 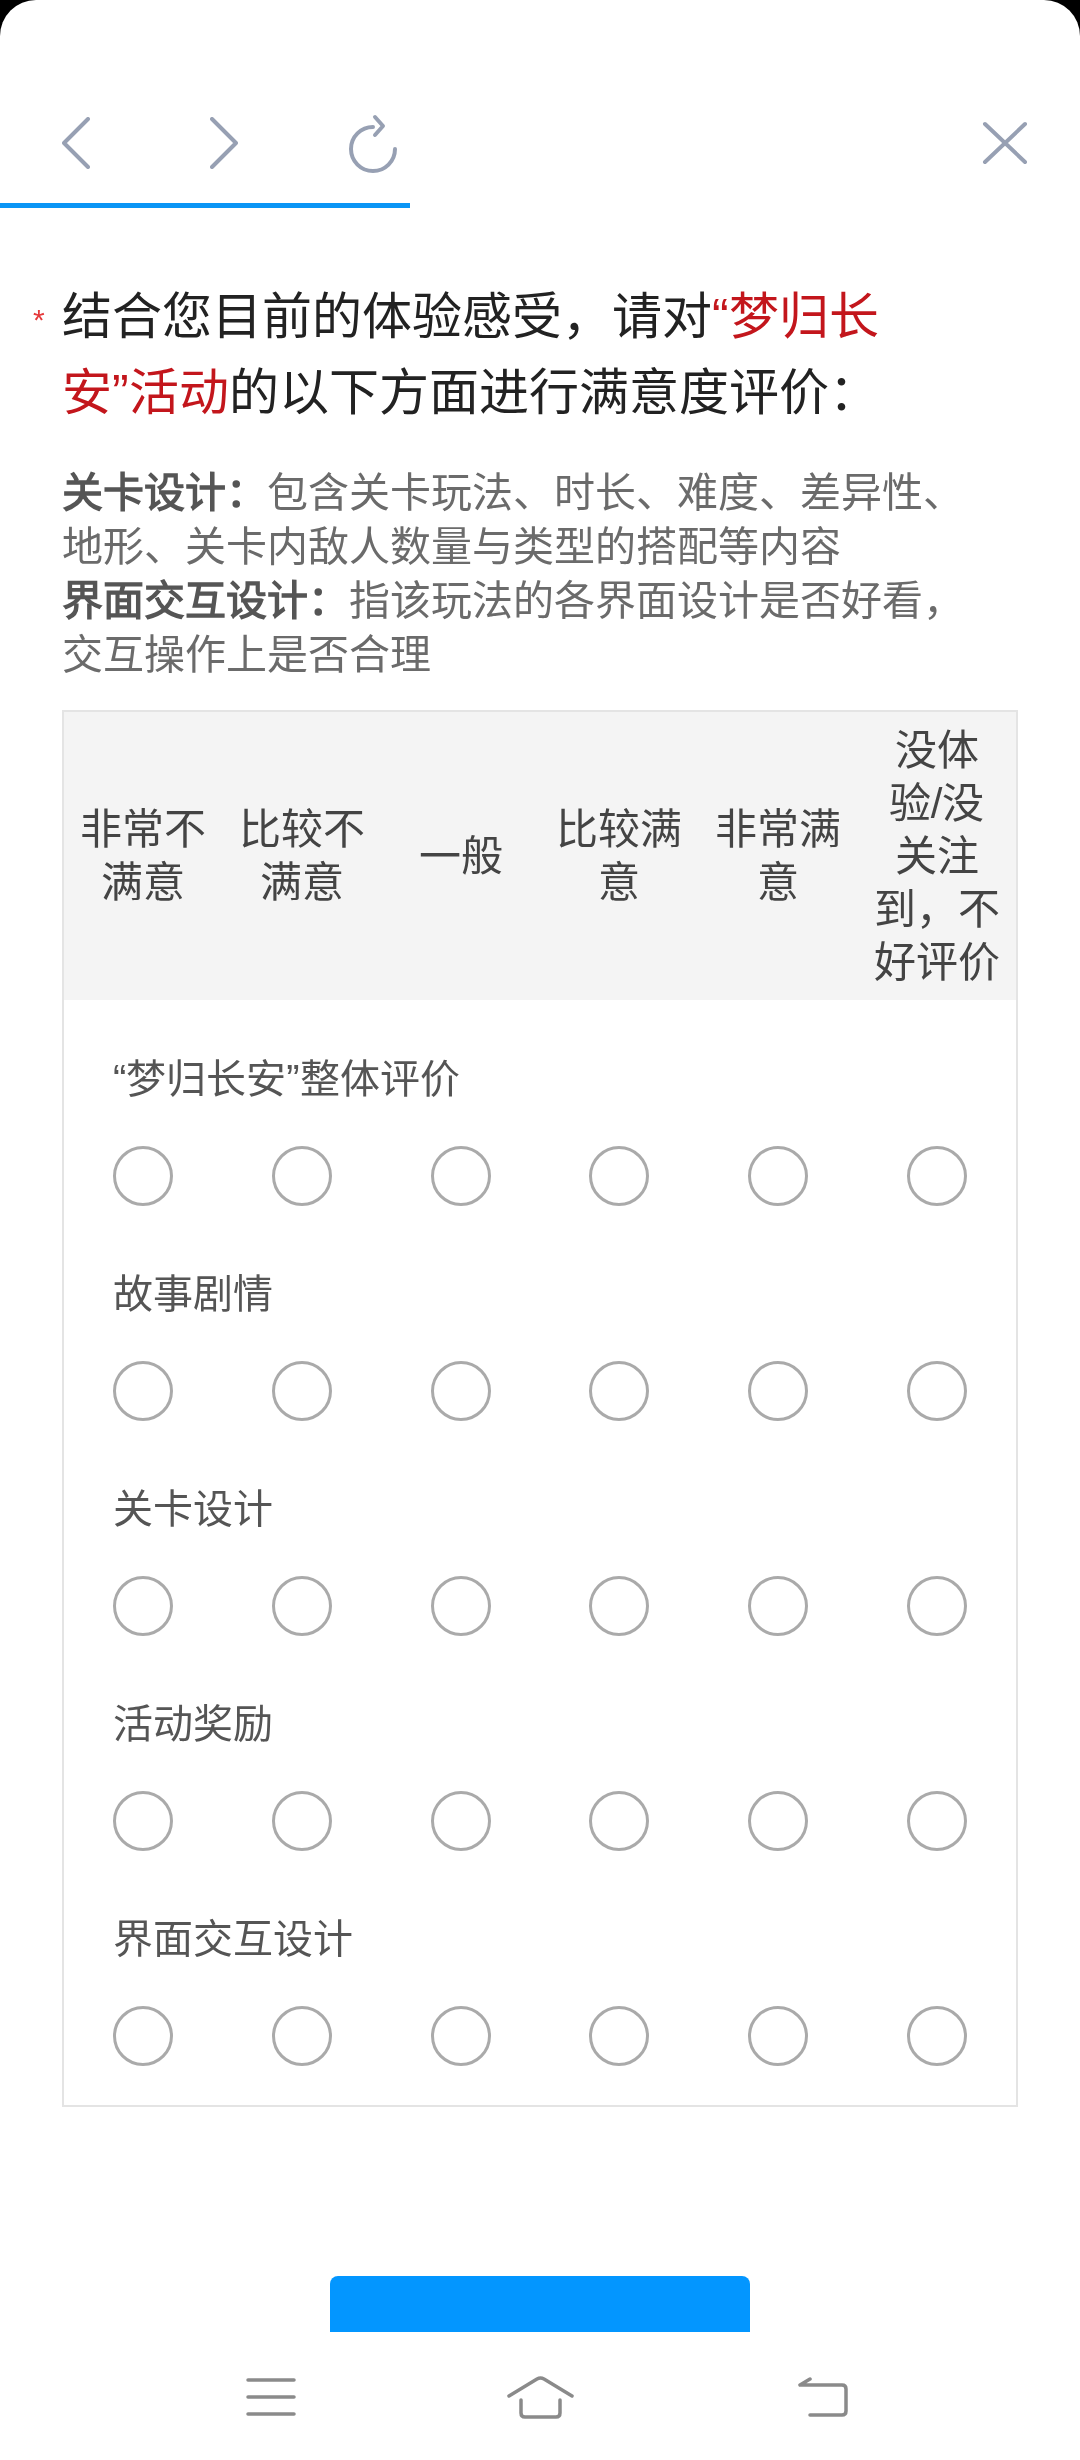 I want to click on column-header: 没体验/没关注到，不好评价, so click(x=936, y=856).